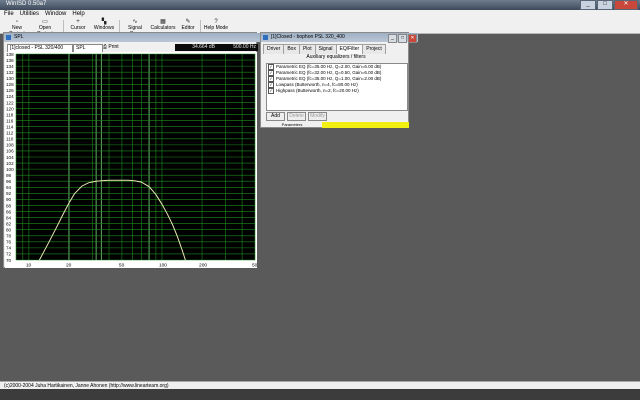 Image resolution: width=640 pixels, height=400 pixels. I want to click on y-tick-label: 88, so click(9, 205).